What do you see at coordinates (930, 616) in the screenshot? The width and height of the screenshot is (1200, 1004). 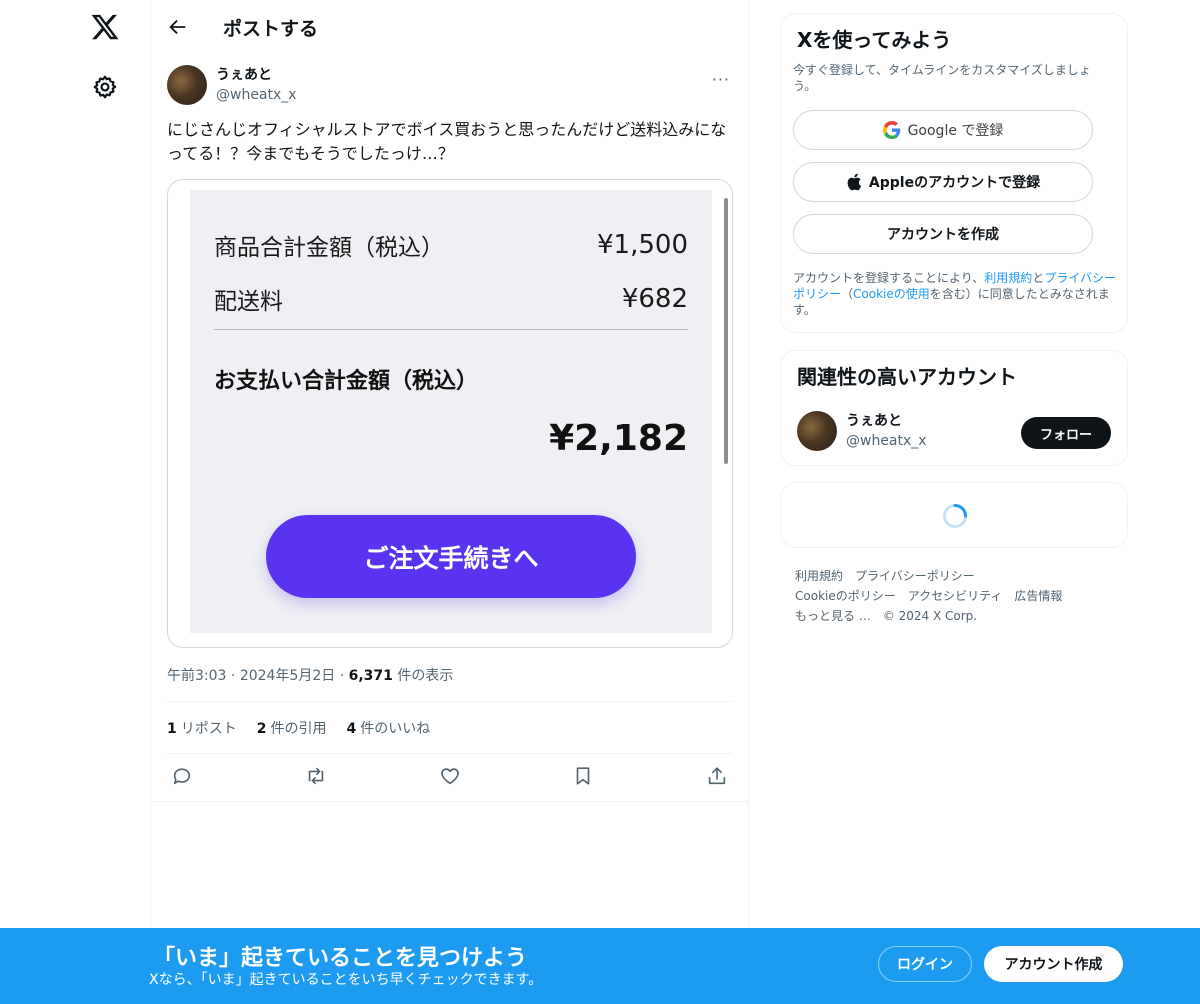 I see `footer-copyright: © 2024 X Corp.` at bounding box center [930, 616].